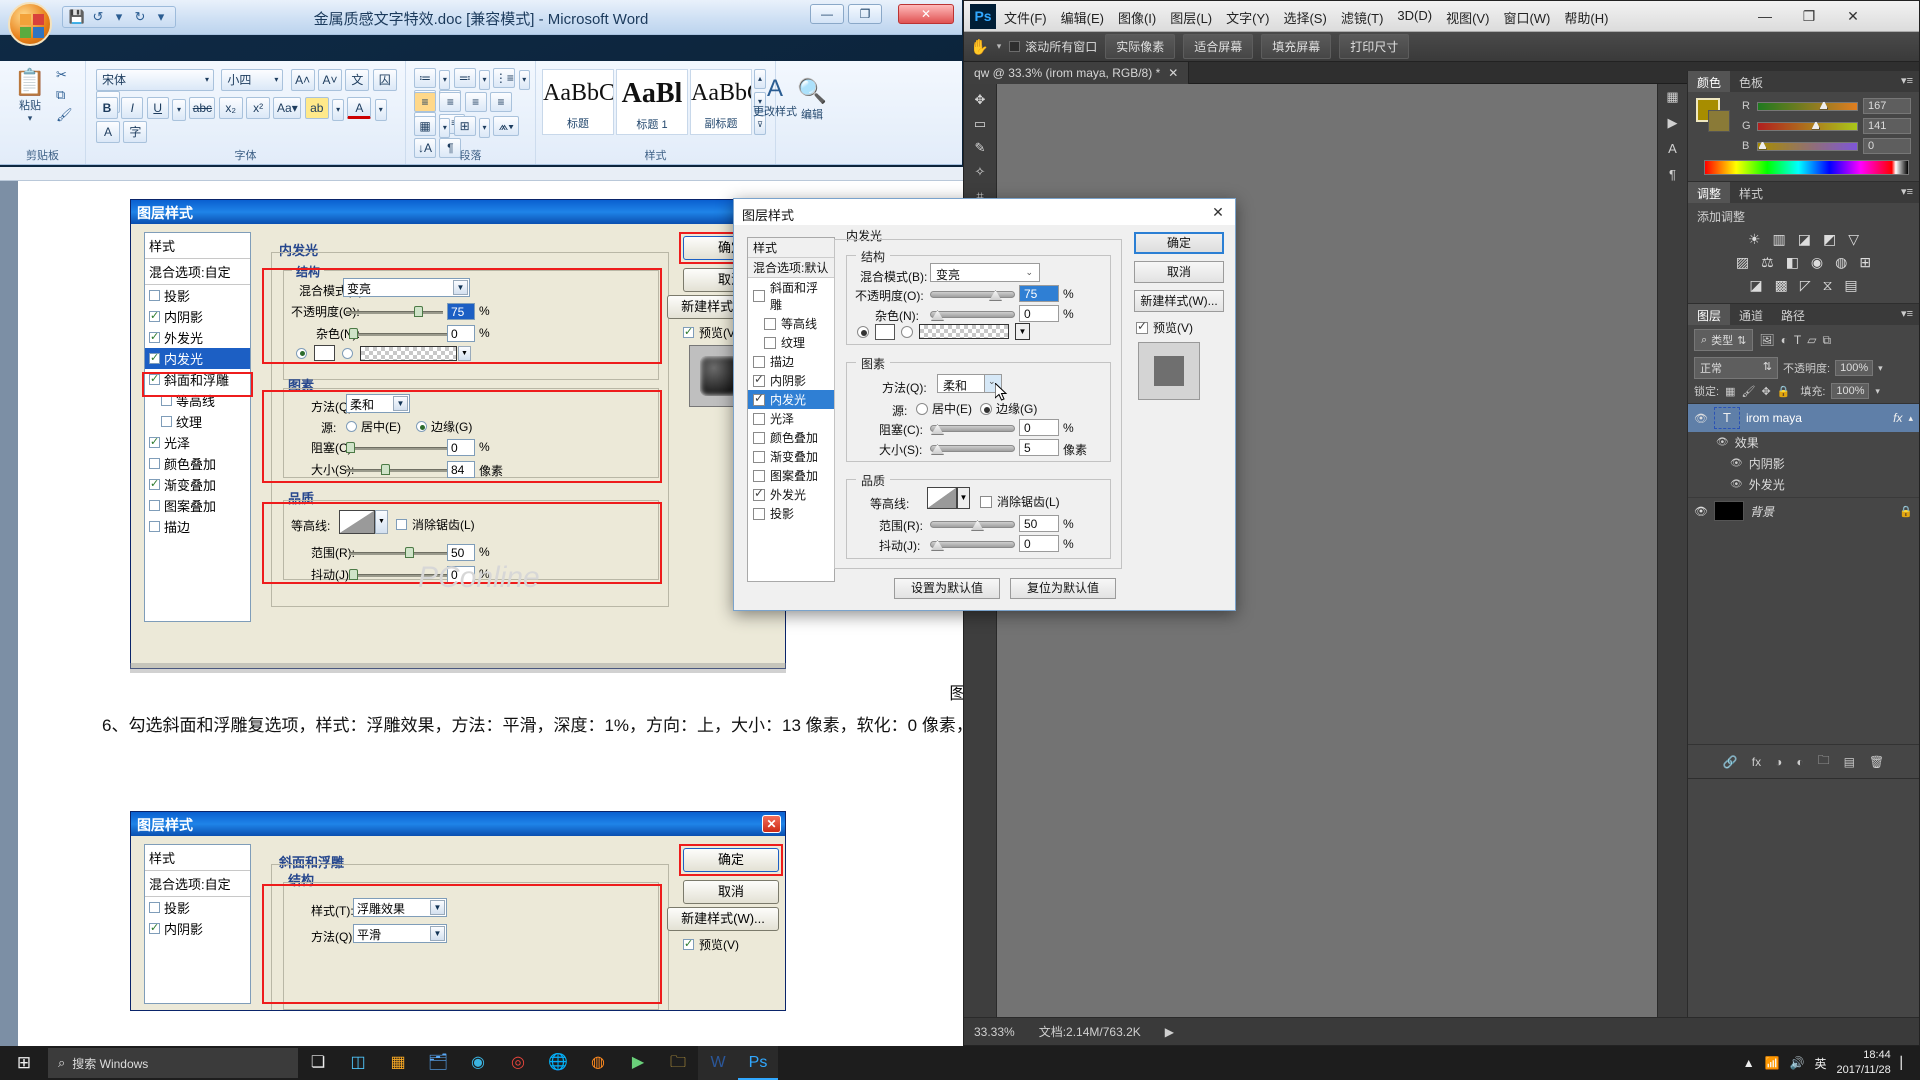 This screenshot has height=1080, width=1920. What do you see at coordinates (197, 337) in the screenshot?
I see `style-row-outer-glow: 外发光` at bounding box center [197, 337].